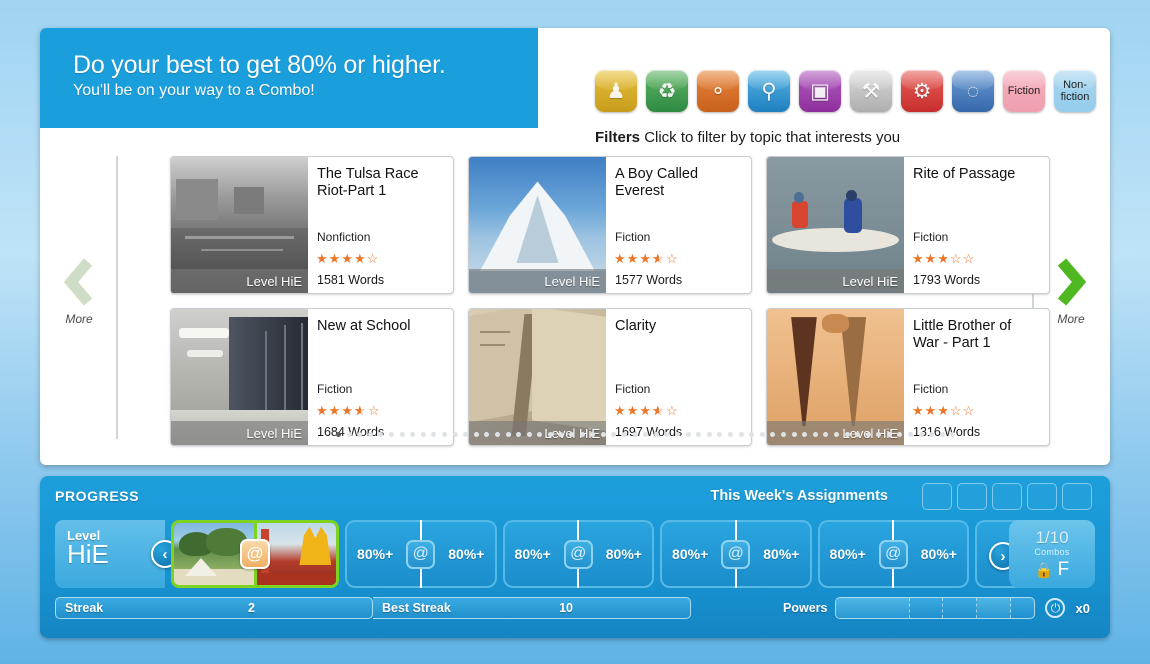 This screenshot has height=664, width=1150. I want to click on power-button-icon: ⏻, so click(1055, 608).